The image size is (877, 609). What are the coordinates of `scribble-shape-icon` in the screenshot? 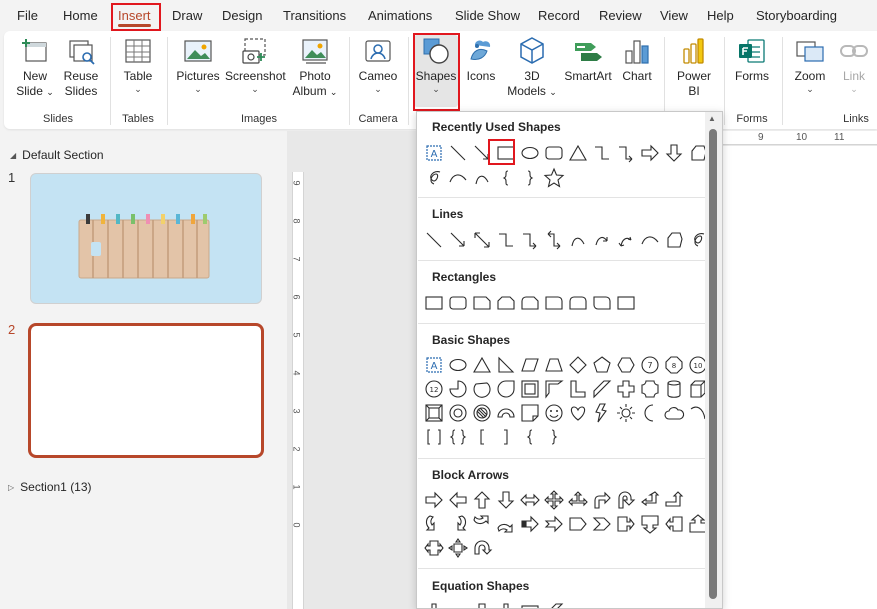 It's located at (434, 178).